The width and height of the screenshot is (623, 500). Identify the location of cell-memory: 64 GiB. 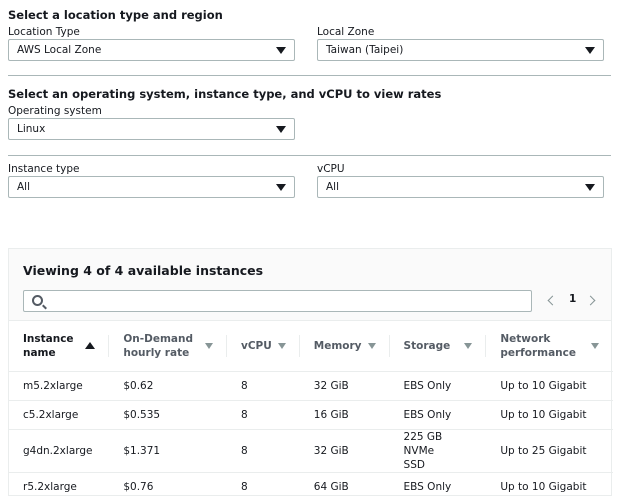
(344, 486).